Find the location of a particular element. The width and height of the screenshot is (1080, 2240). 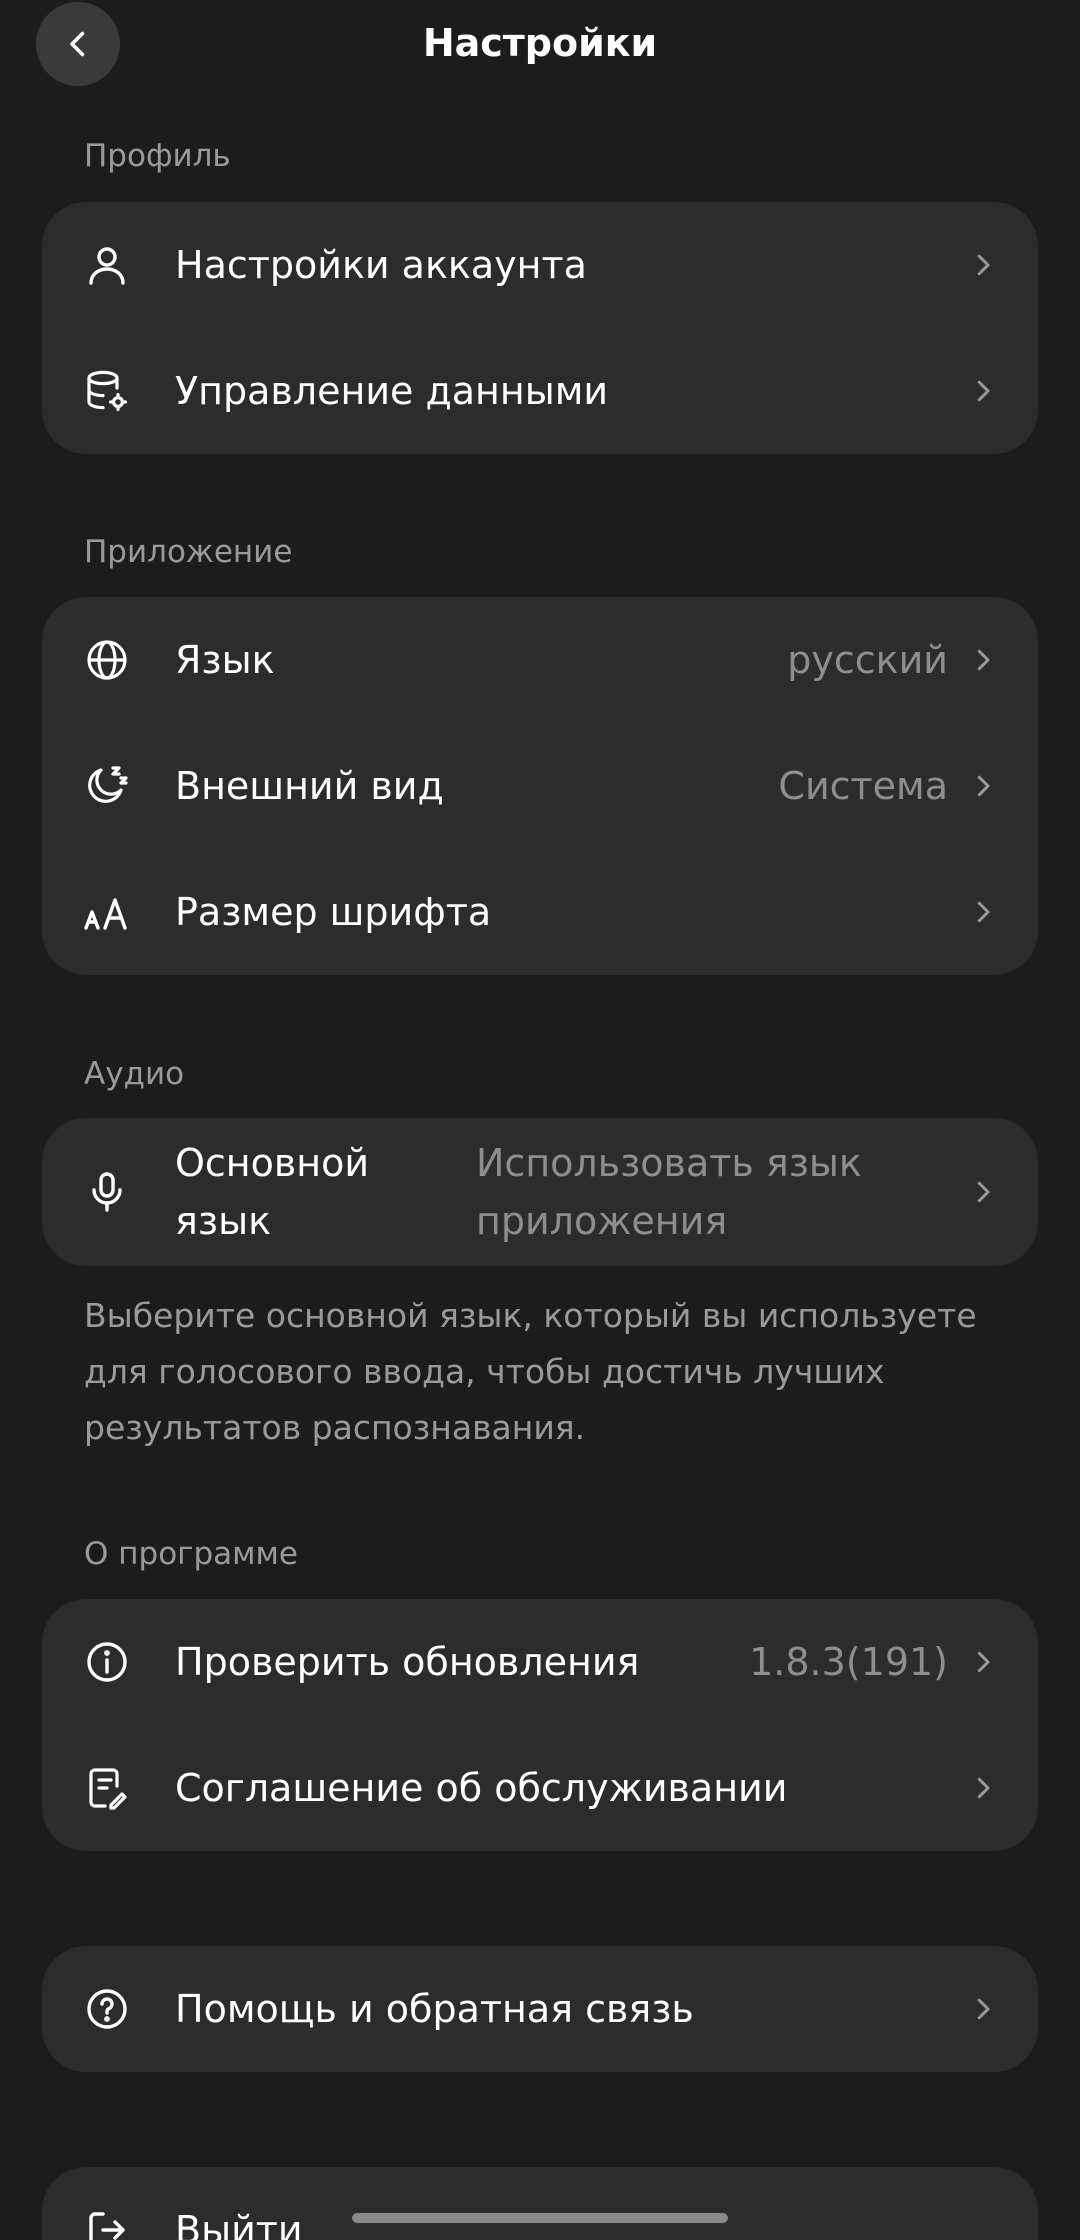

language-label: Язык is located at coordinates (225, 660).